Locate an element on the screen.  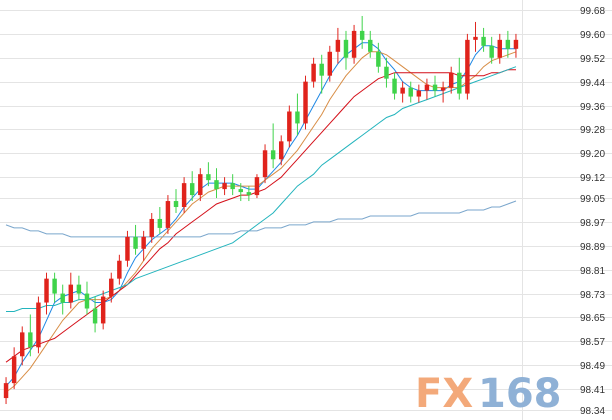
y-tick-label: 98.41 is located at coordinates (592, 390).